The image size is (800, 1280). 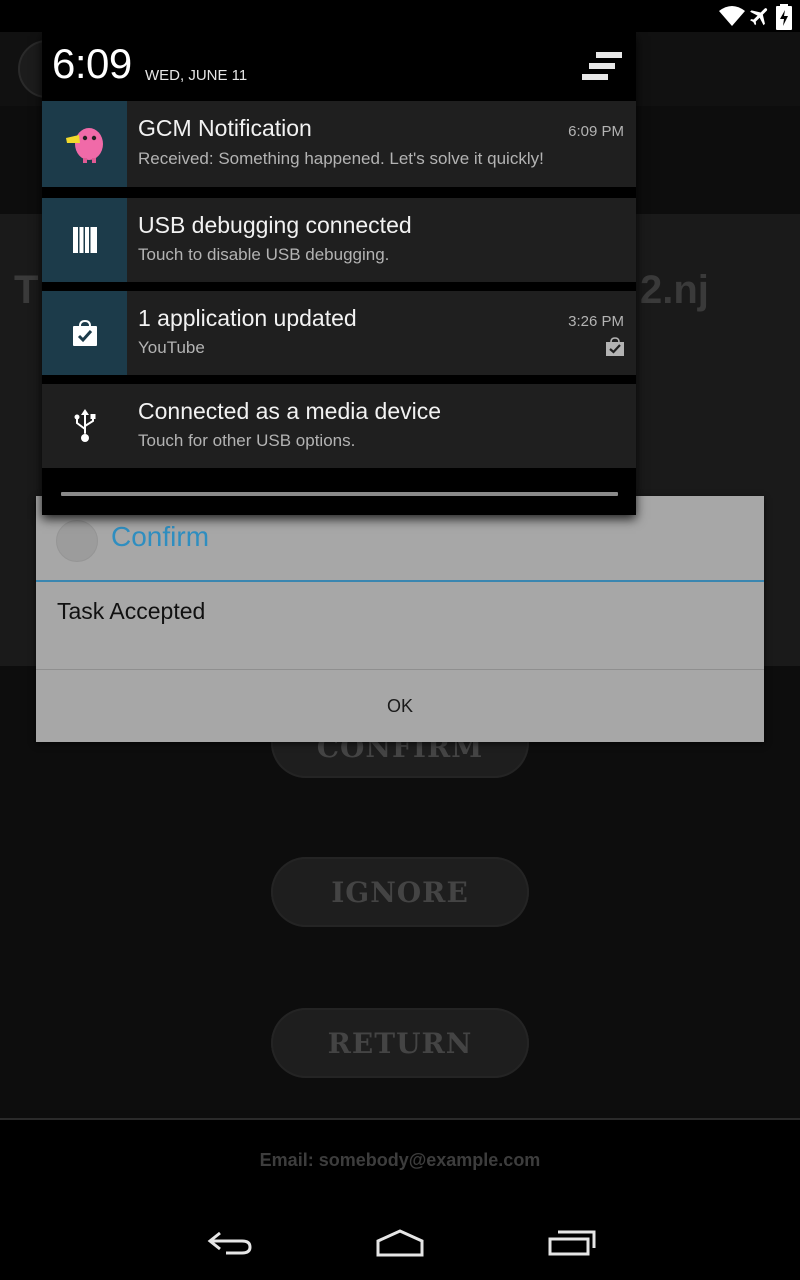 I want to click on back-button, so click(x=230, y=1243).